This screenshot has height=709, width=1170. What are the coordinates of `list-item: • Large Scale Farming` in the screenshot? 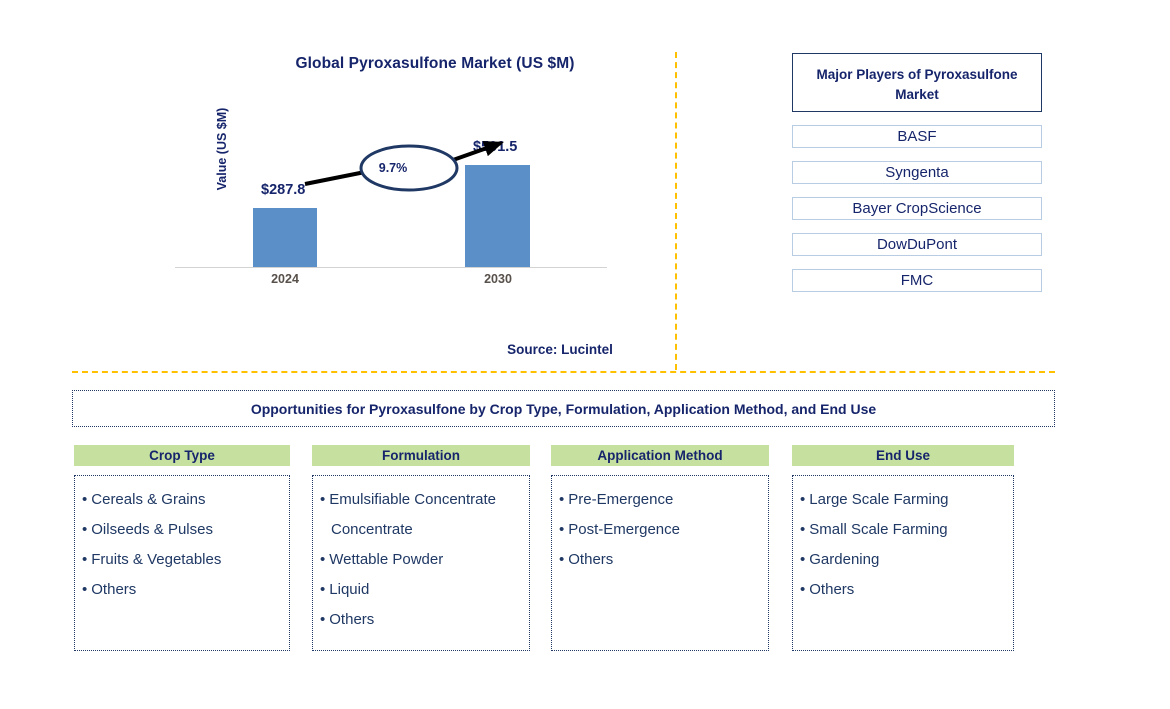 It's located at (903, 500).